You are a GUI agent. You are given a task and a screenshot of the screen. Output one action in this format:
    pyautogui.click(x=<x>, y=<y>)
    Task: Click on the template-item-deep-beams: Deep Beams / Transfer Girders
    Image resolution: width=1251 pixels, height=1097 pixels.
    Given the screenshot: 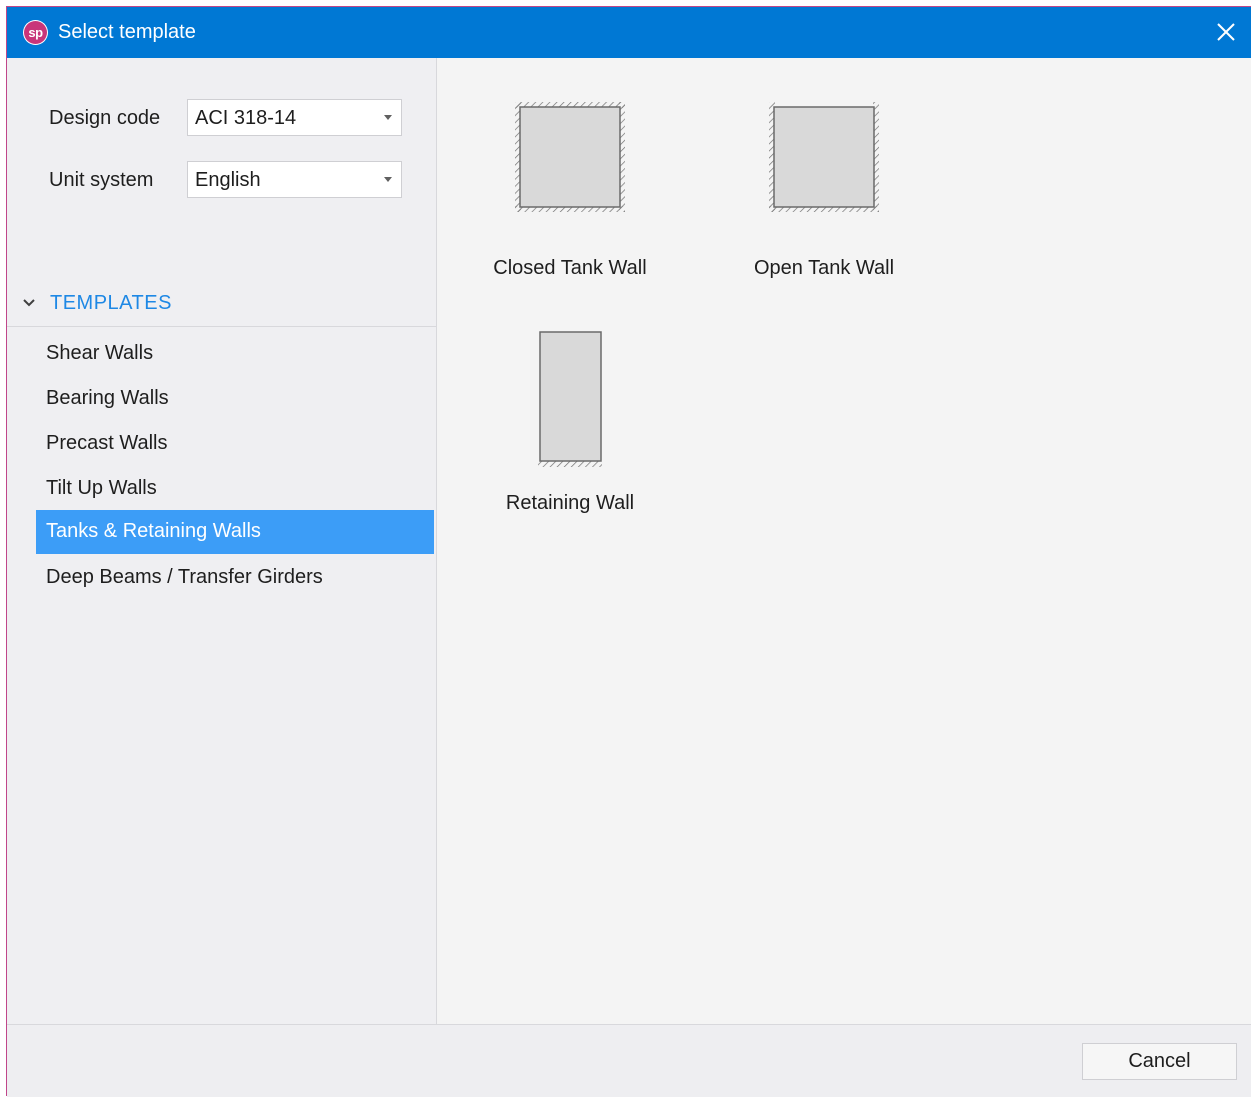 What is the action you would take?
    pyautogui.click(x=235, y=578)
    